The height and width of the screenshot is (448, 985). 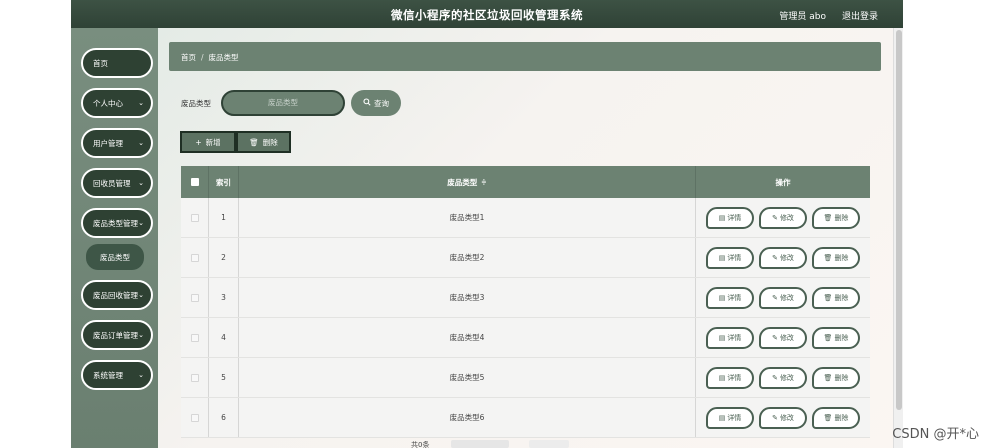 I want to click on vertical-scrollbar, so click(x=898, y=238).